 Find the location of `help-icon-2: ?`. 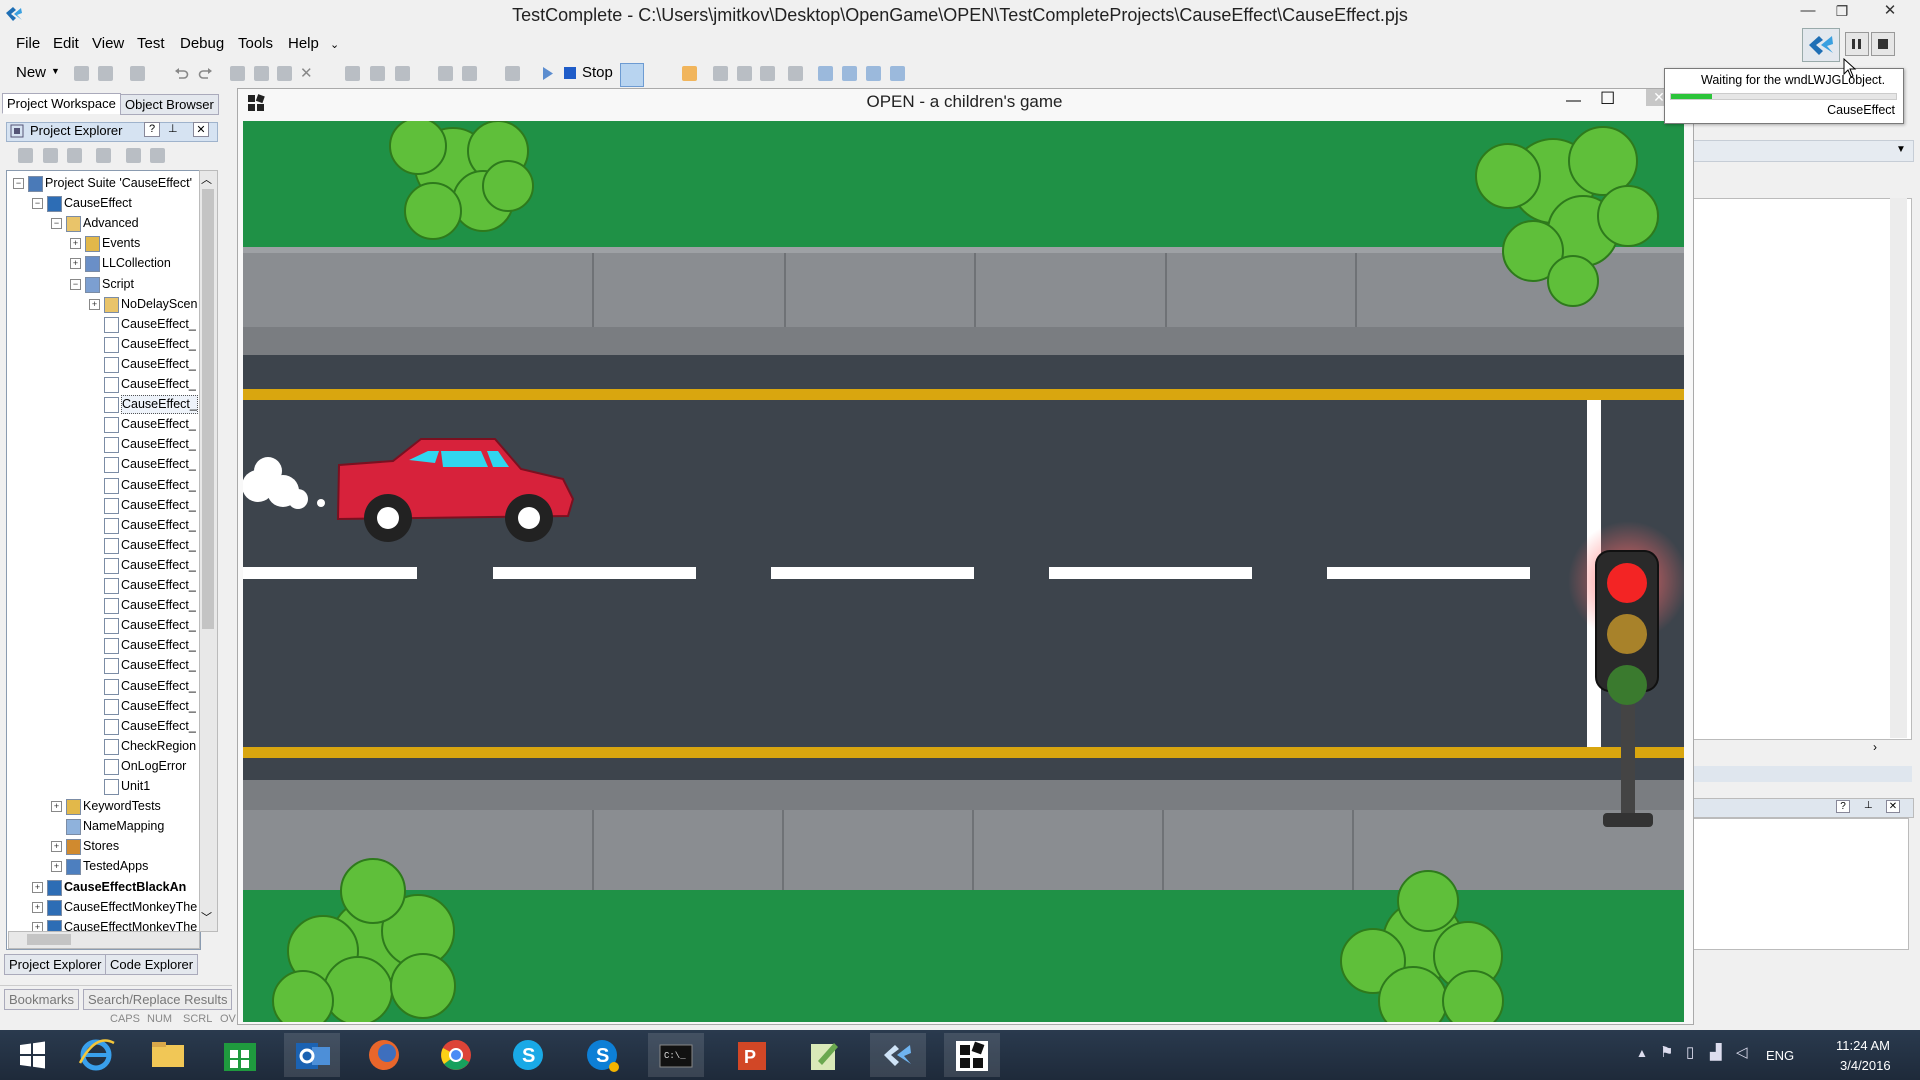

help-icon-2: ? is located at coordinates (1843, 806).